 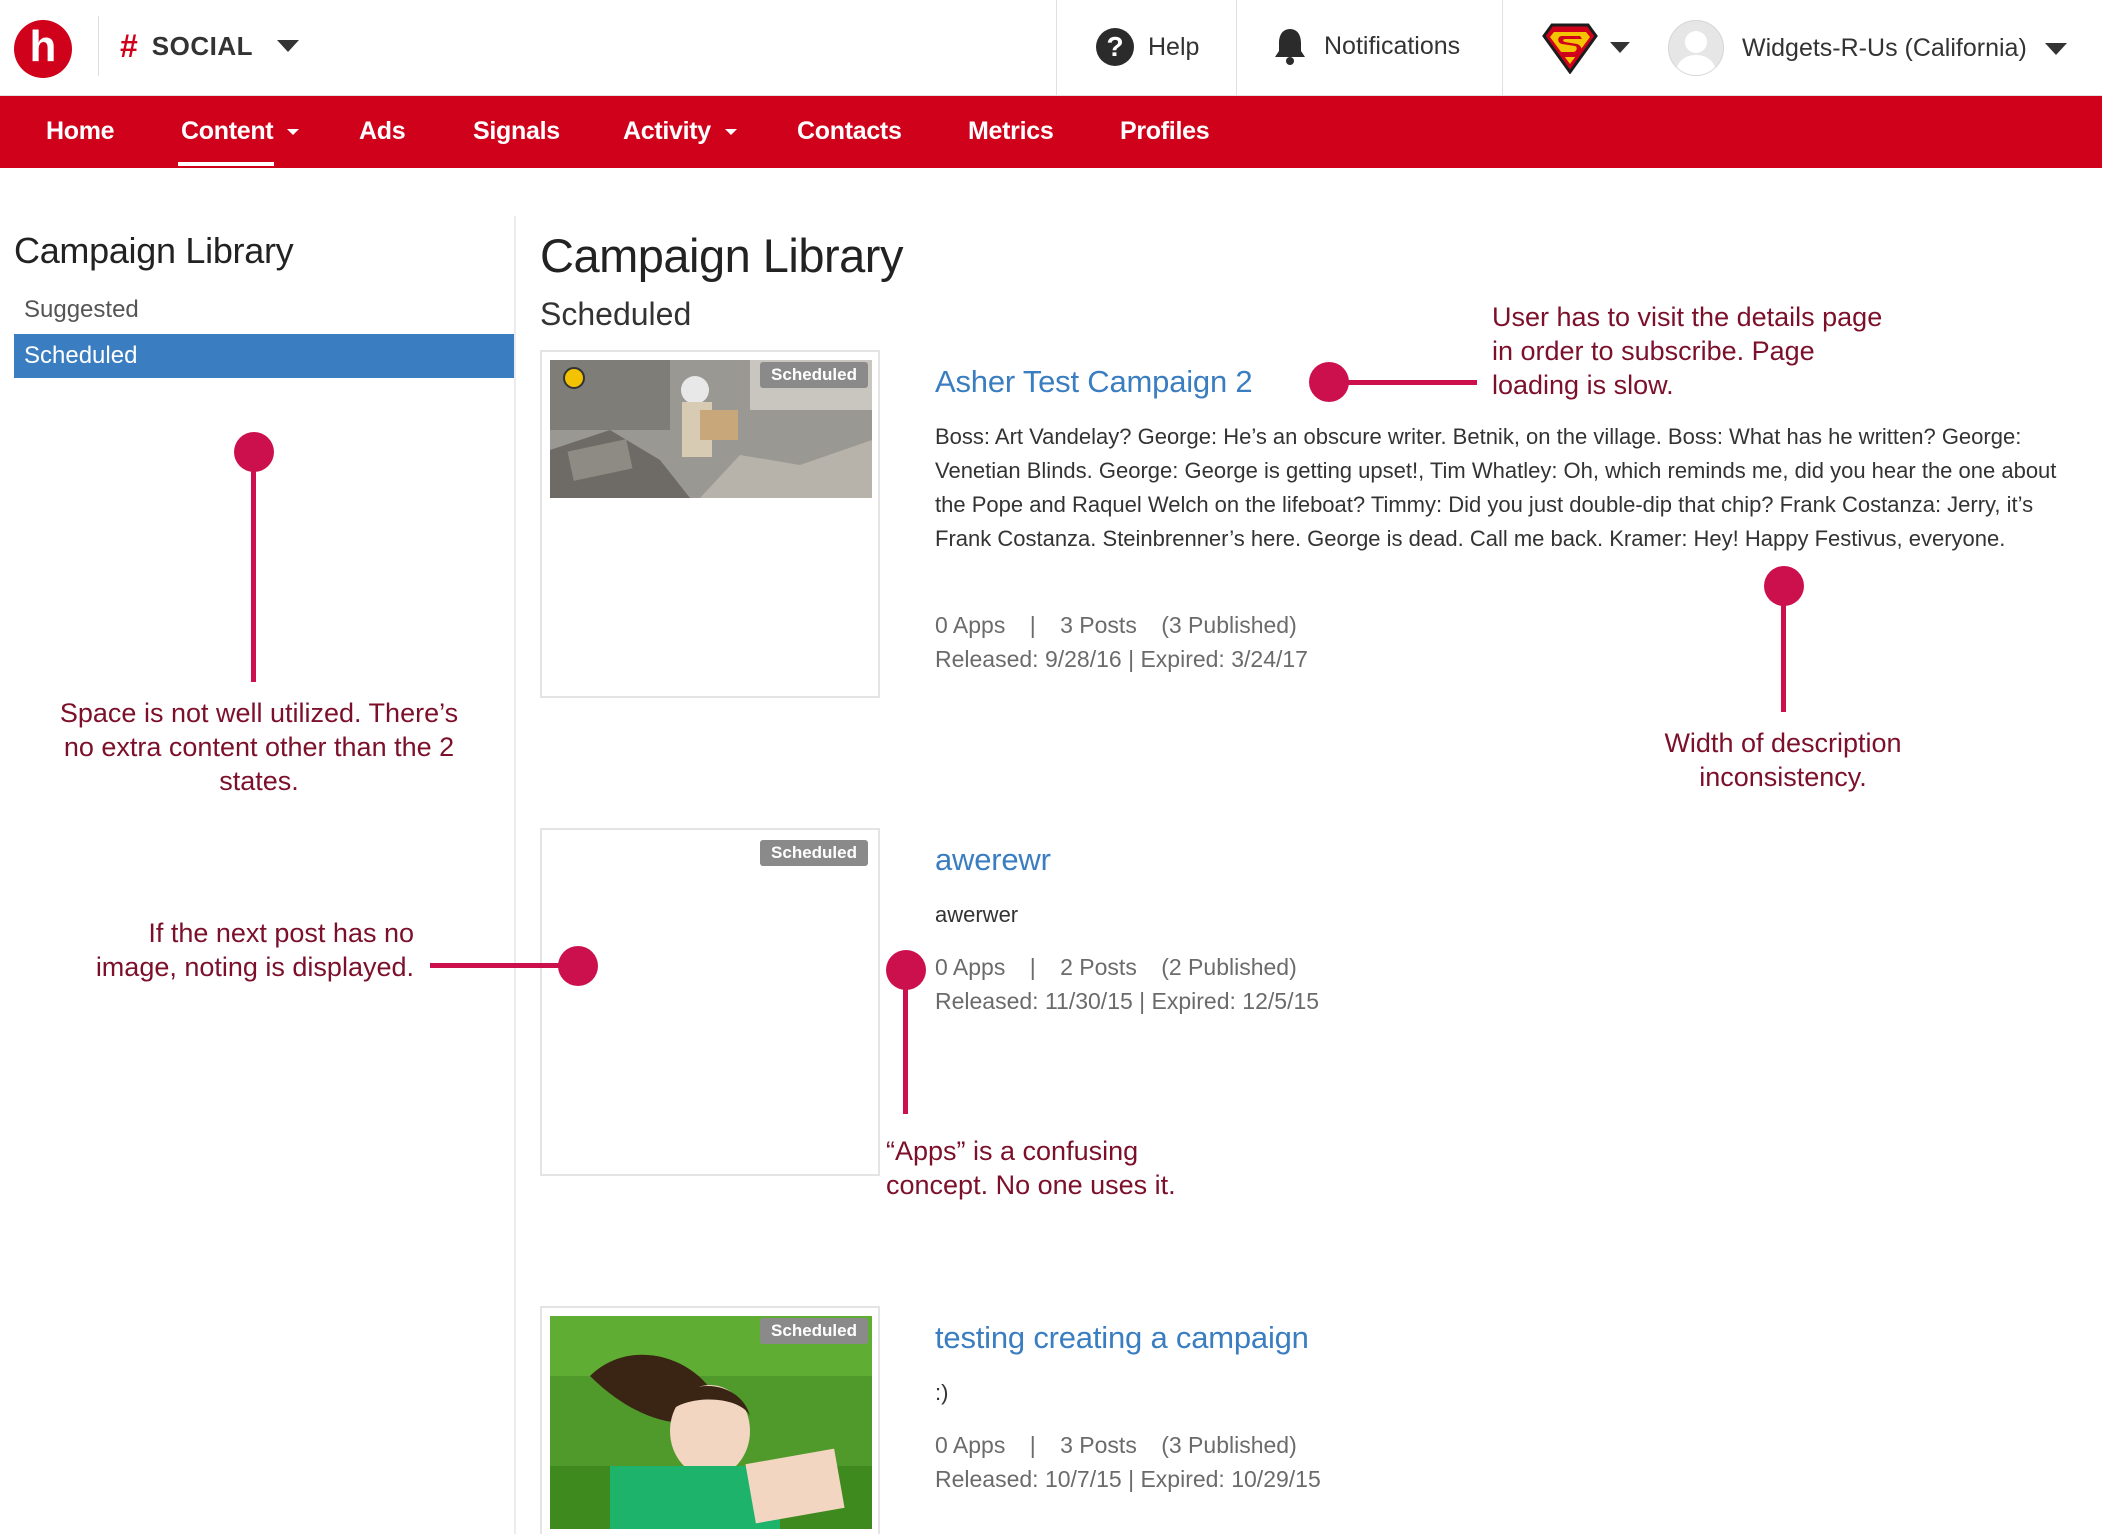 What do you see at coordinates (1392, 45) in the screenshot?
I see `notifications-label: Notifications` at bounding box center [1392, 45].